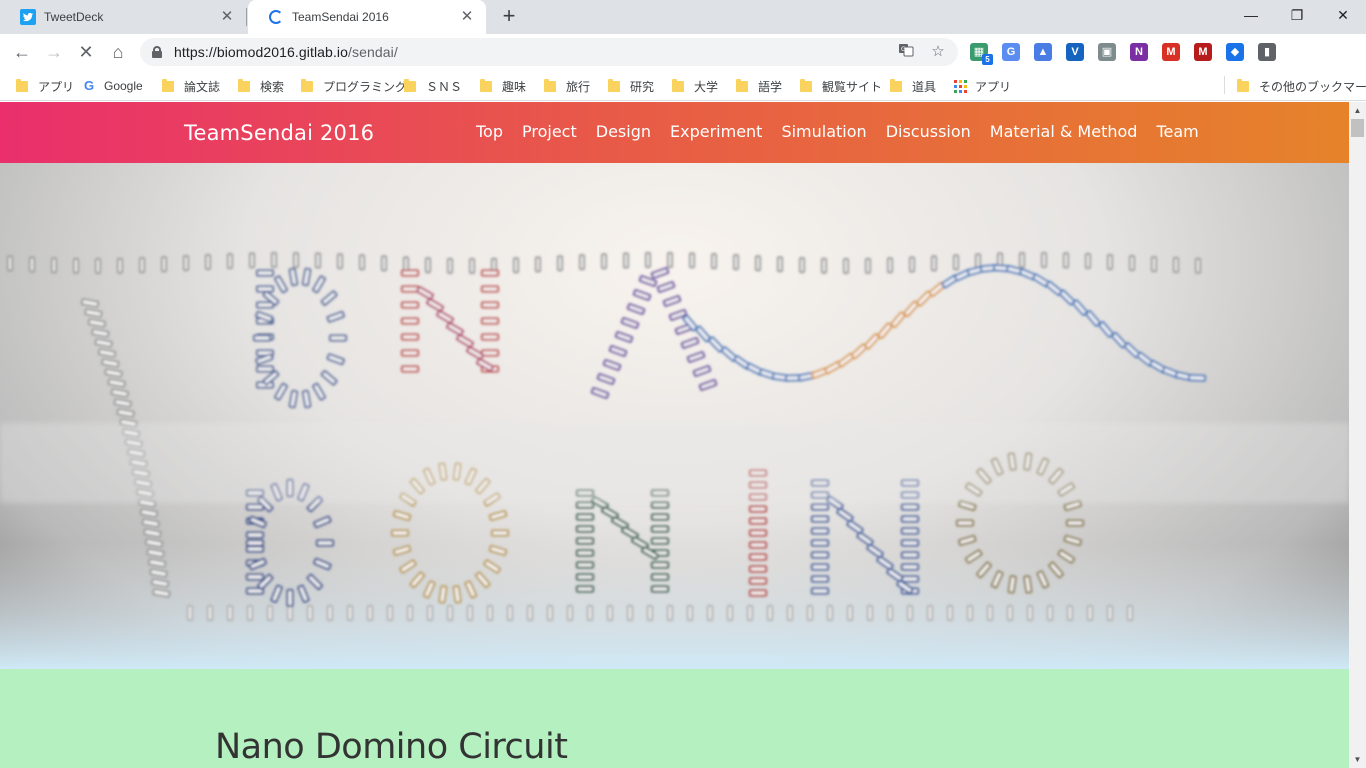 This screenshot has width=1366, height=768. Describe the element at coordinates (1301, 86) in the screenshot. I see `other-bookmarks: その他のブックマーク` at that location.